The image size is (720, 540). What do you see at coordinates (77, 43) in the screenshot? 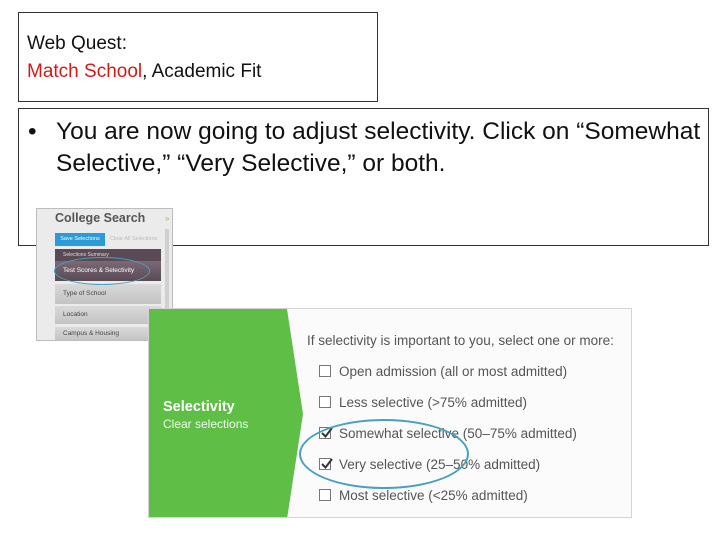
I see `title-line-1: Web Quest:` at bounding box center [77, 43].